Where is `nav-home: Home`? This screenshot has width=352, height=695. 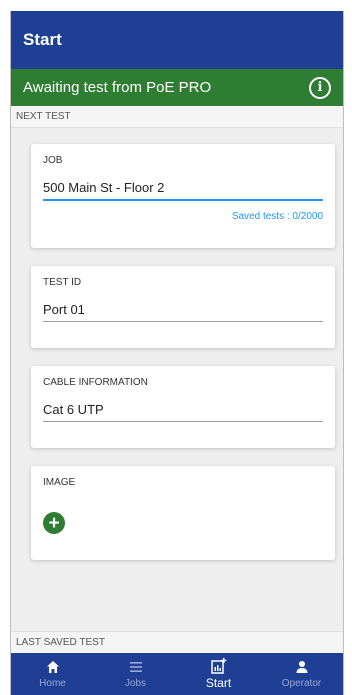 nav-home: Home is located at coordinates (52, 674).